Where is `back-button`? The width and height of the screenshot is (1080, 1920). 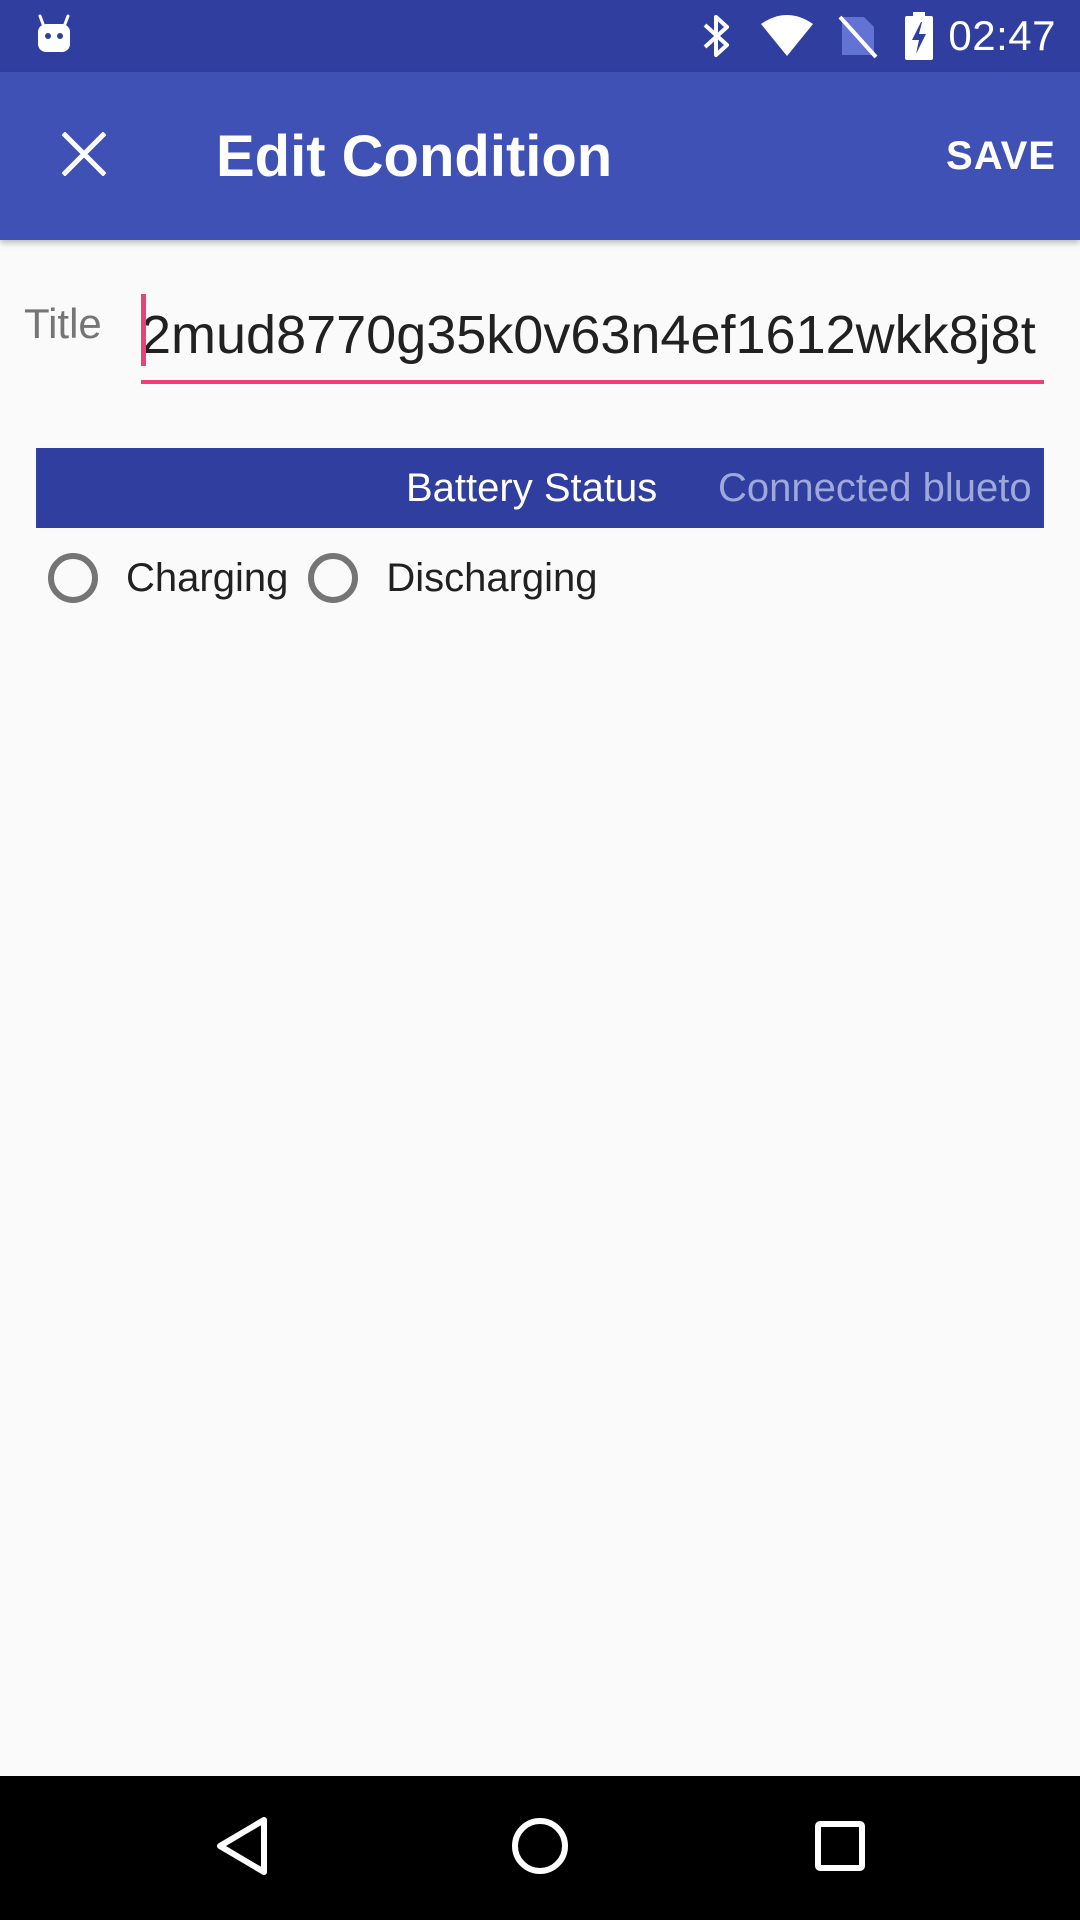
back-button is located at coordinates (242, 1848).